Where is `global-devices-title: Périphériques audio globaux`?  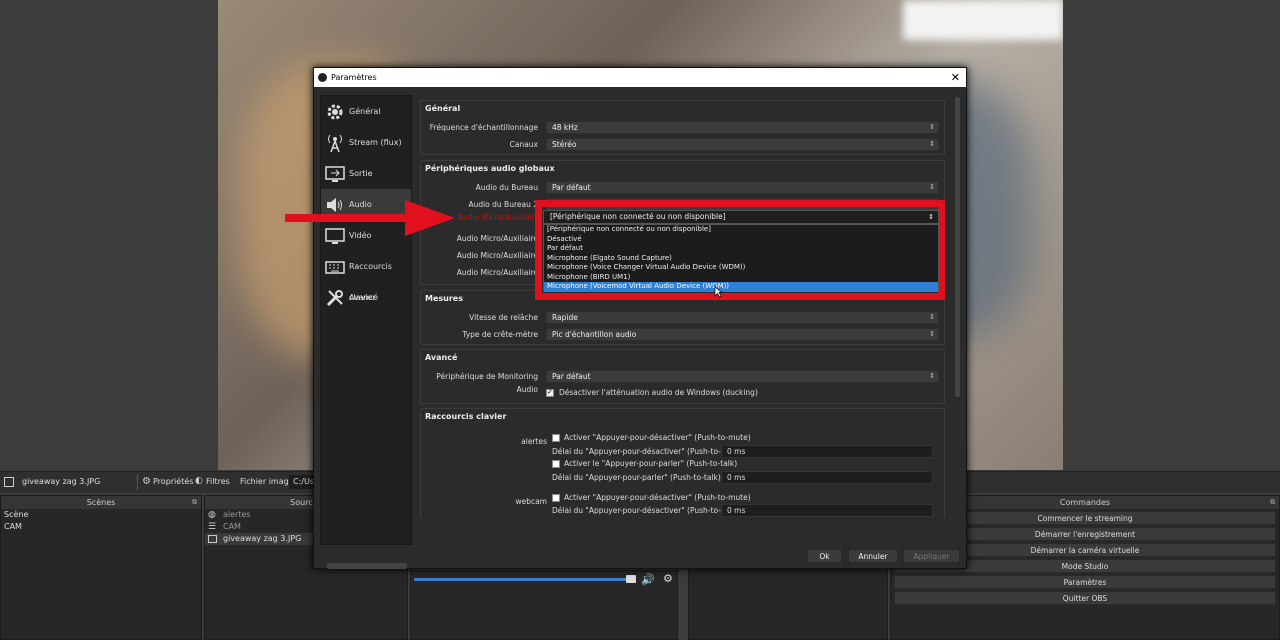
global-devices-title: Périphériques audio globaux is located at coordinates (490, 168).